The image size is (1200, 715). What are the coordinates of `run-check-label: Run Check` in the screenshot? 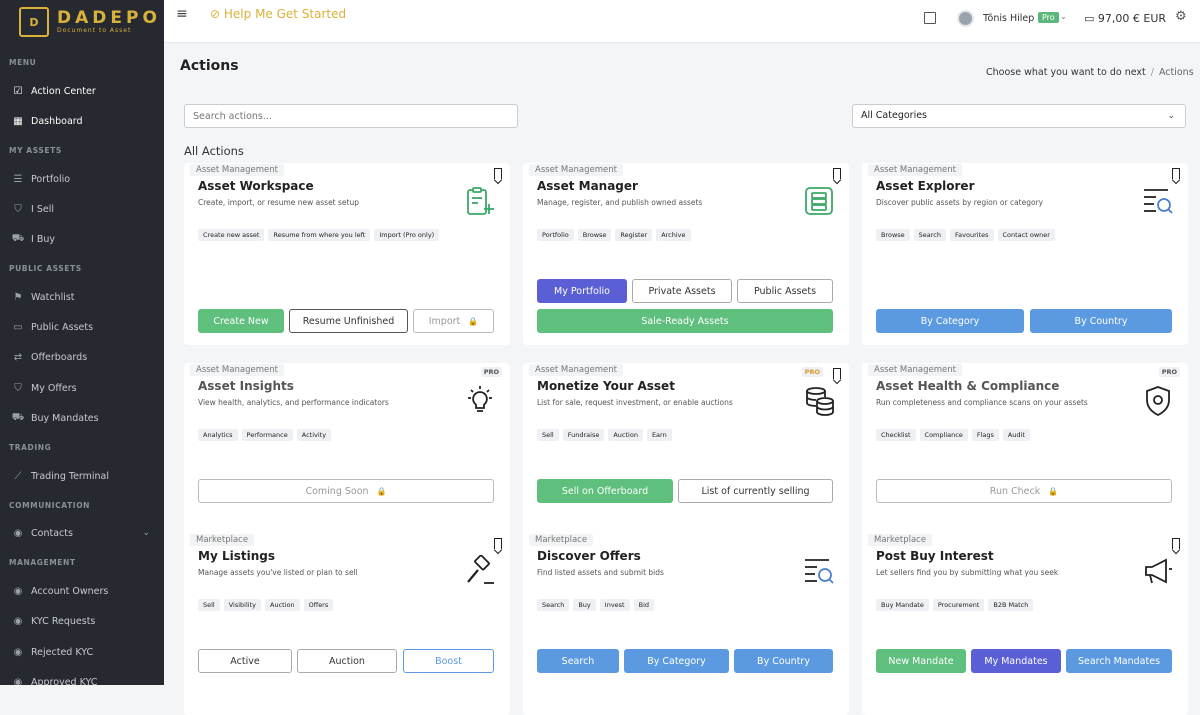 It's located at (1015, 491).